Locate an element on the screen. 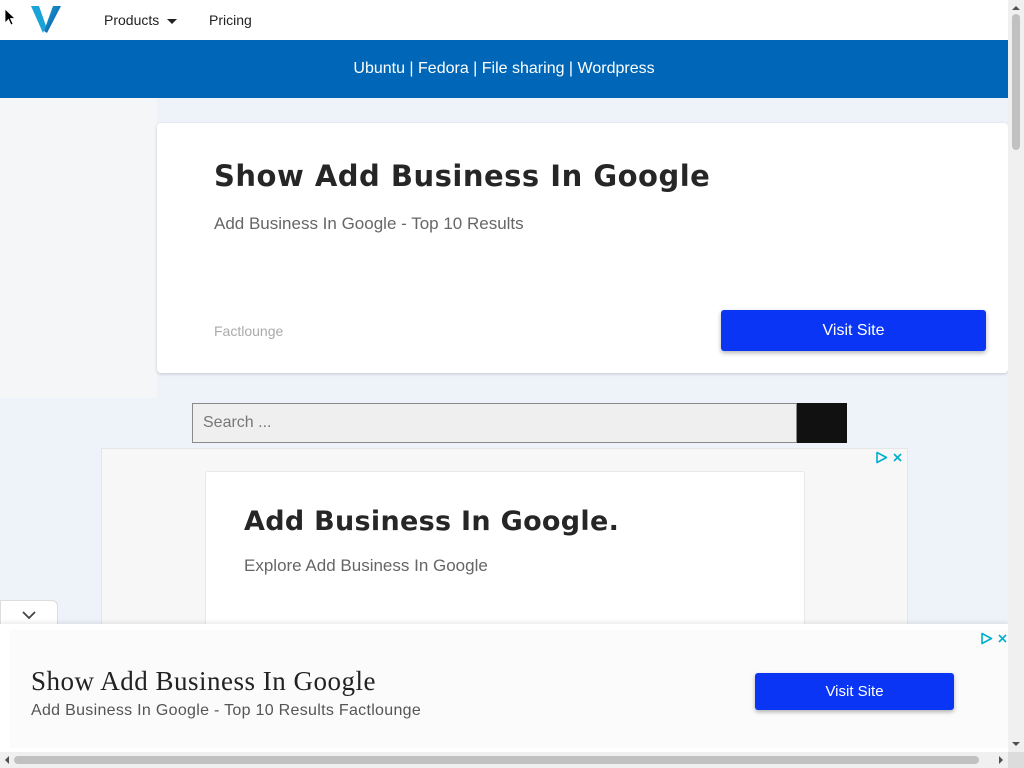 The image size is (1024, 768). bottom-ad-title: Show Add Business In Google is located at coordinates (203, 681).